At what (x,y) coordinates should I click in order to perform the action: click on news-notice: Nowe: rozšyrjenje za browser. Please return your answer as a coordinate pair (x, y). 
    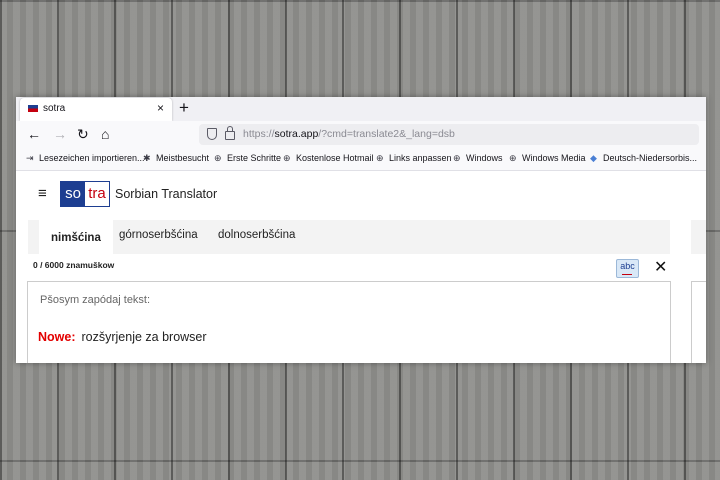
    Looking at the image, I should click on (122, 337).